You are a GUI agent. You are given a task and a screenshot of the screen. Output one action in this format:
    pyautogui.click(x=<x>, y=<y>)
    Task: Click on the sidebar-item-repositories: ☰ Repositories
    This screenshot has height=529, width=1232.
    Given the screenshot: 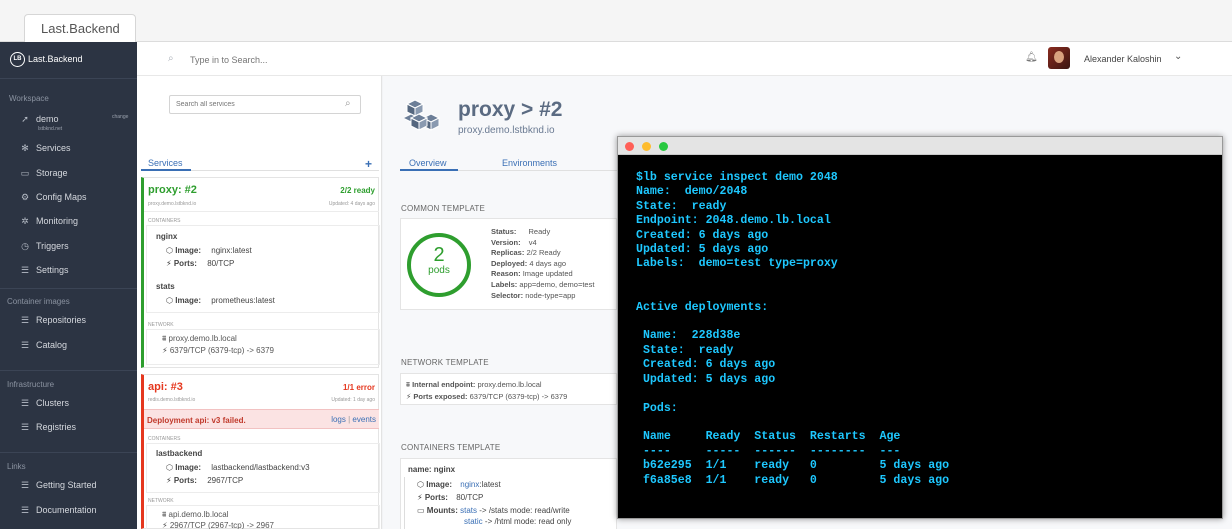 What is the action you would take?
    pyautogui.click(x=53, y=320)
    